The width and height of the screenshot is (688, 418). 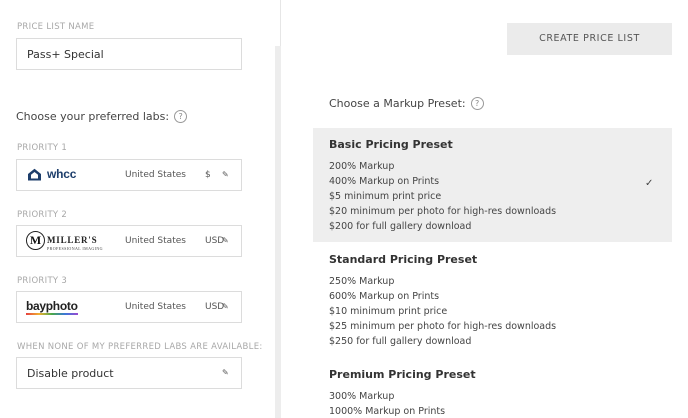 What do you see at coordinates (56, 27) in the screenshot?
I see `price-list-name-caption: PRICE LIST NAME` at bounding box center [56, 27].